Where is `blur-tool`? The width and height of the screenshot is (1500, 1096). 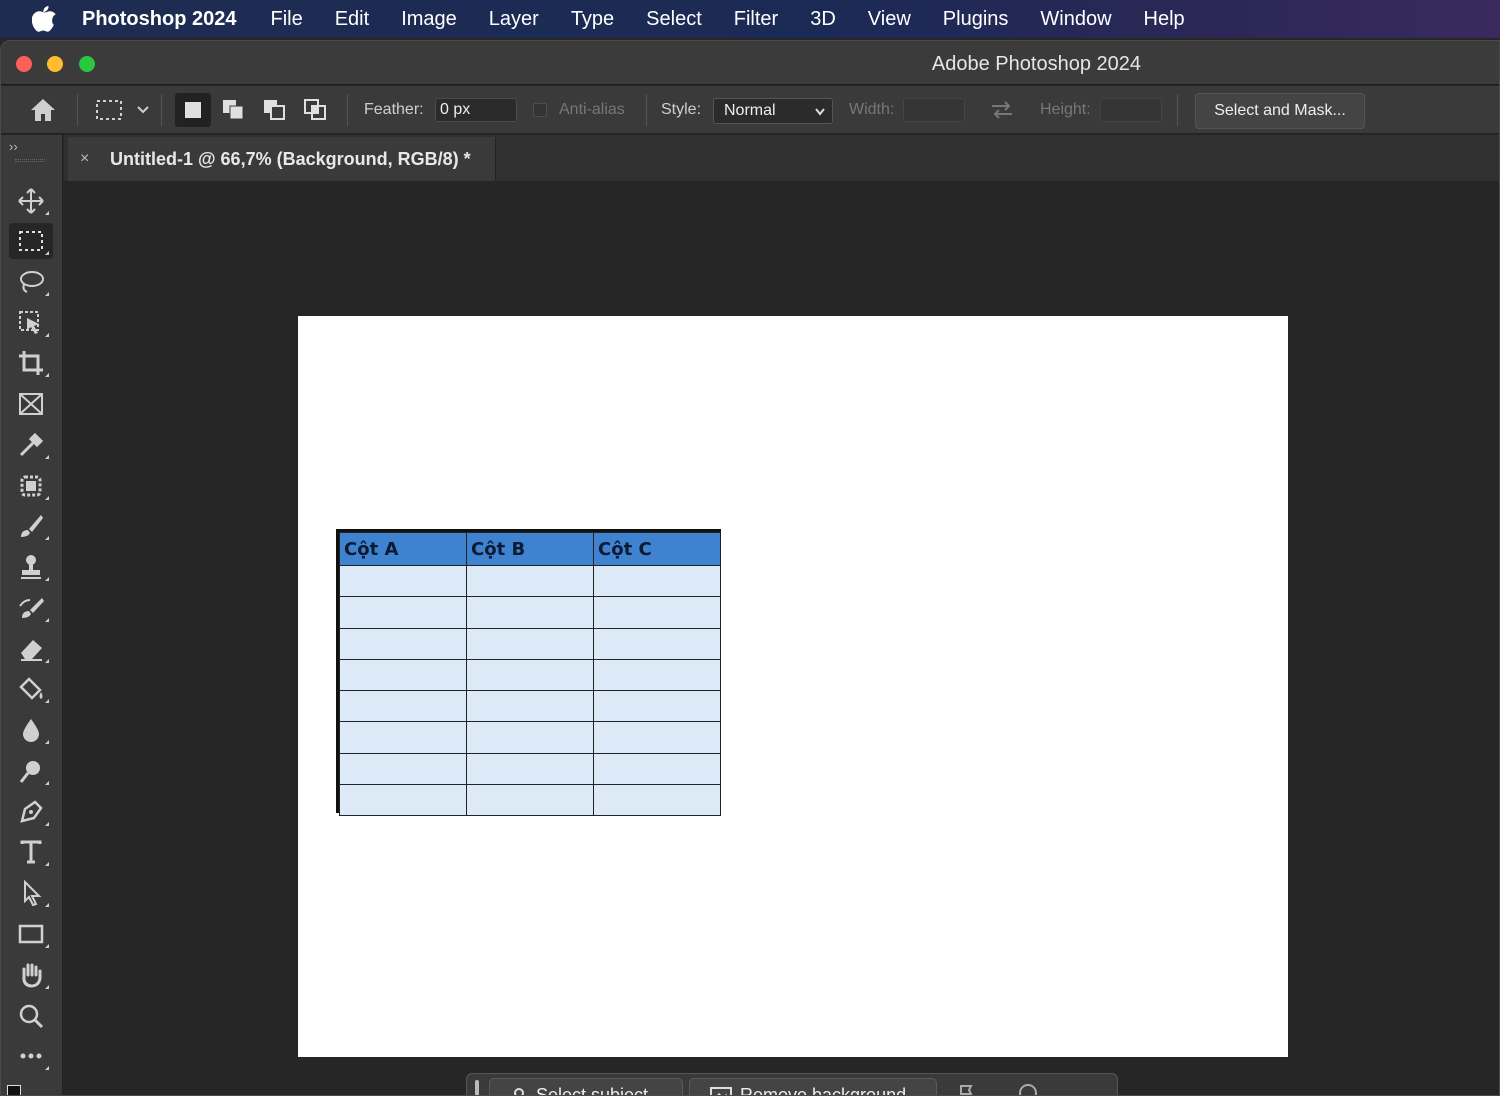 blur-tool is located at coordinates (31, 730).